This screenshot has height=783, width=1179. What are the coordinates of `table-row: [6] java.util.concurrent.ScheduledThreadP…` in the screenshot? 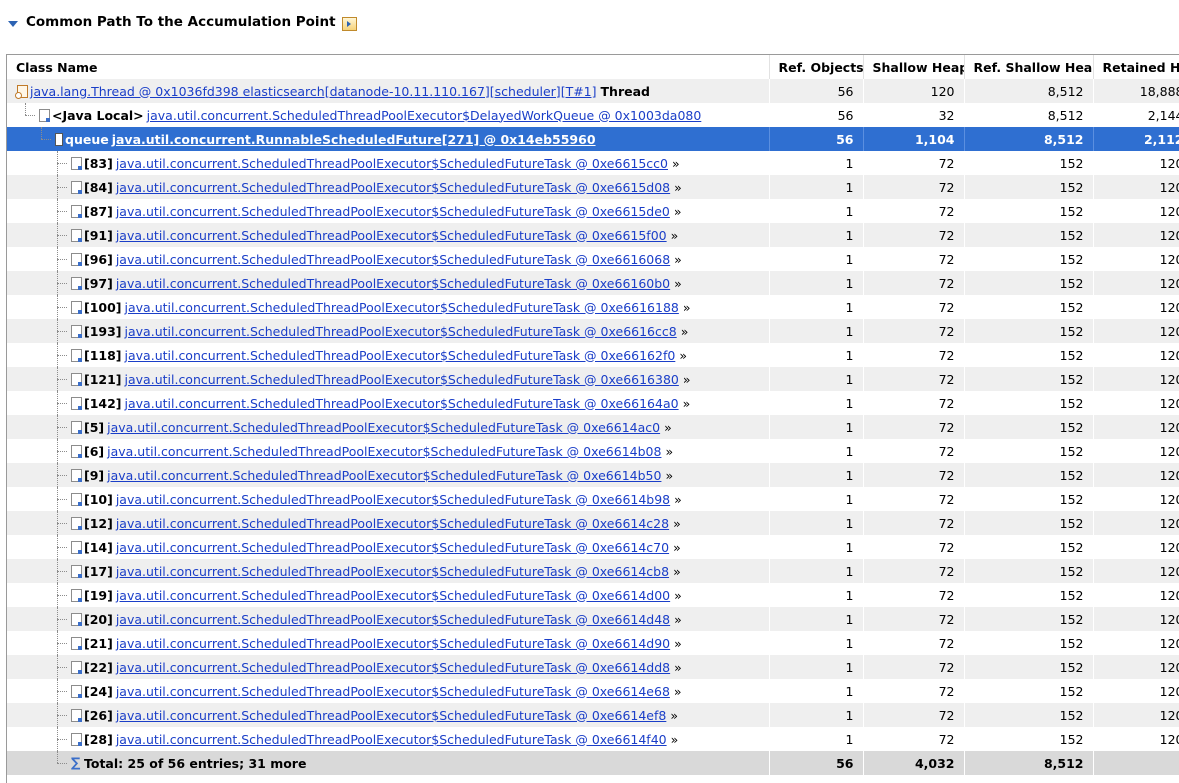 It's located at (593, 451).